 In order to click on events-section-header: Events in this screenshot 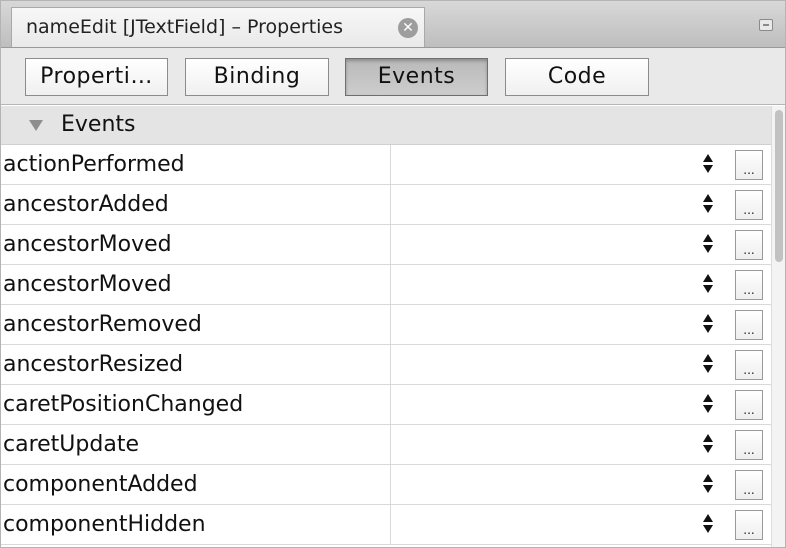, I will do `click(386, 125)`.